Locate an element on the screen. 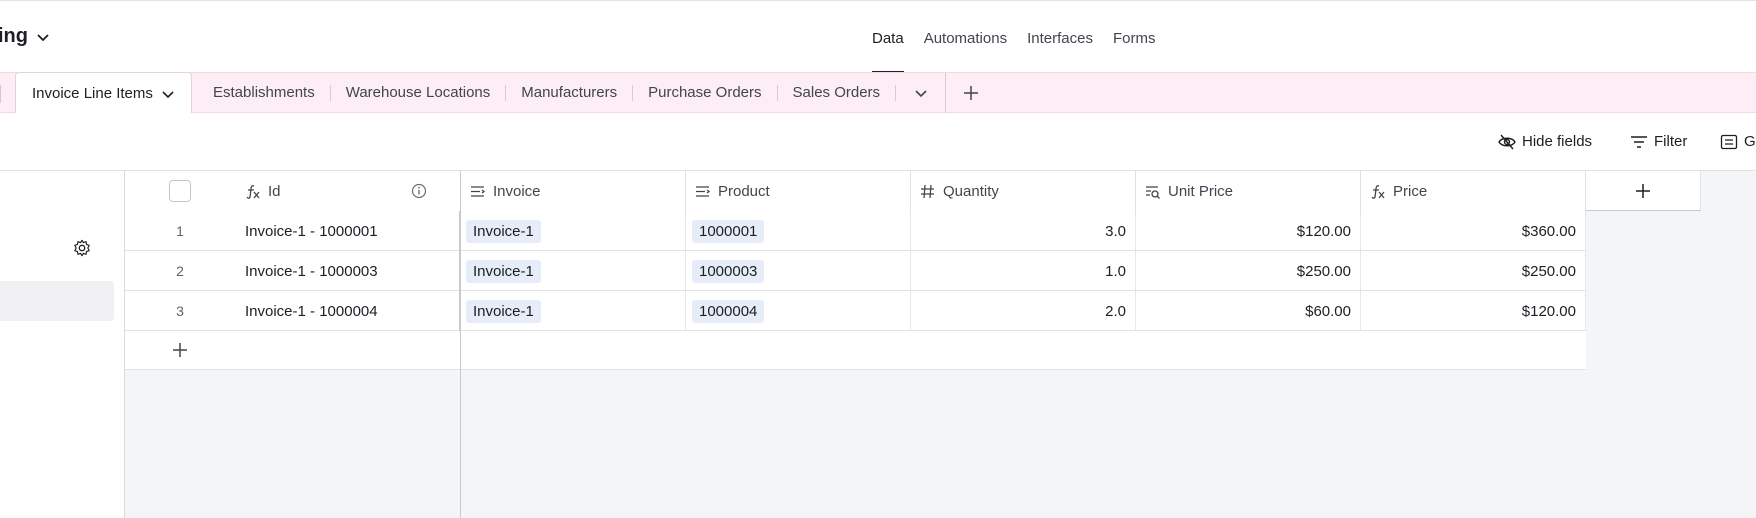 This screenshot has width=1756, height=518. add-table-button is located at coordinates (971, 93).